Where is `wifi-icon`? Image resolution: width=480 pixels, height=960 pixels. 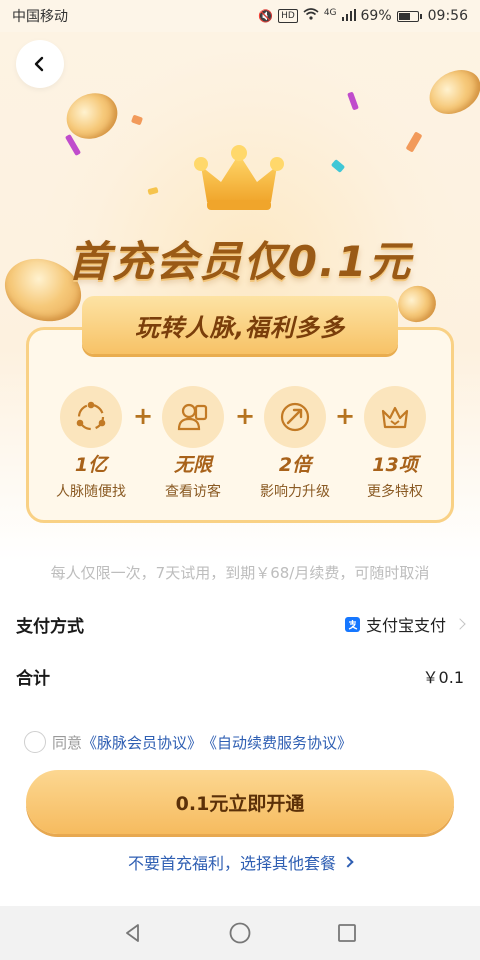 wifi-icon is located at coordinates (311, 16).